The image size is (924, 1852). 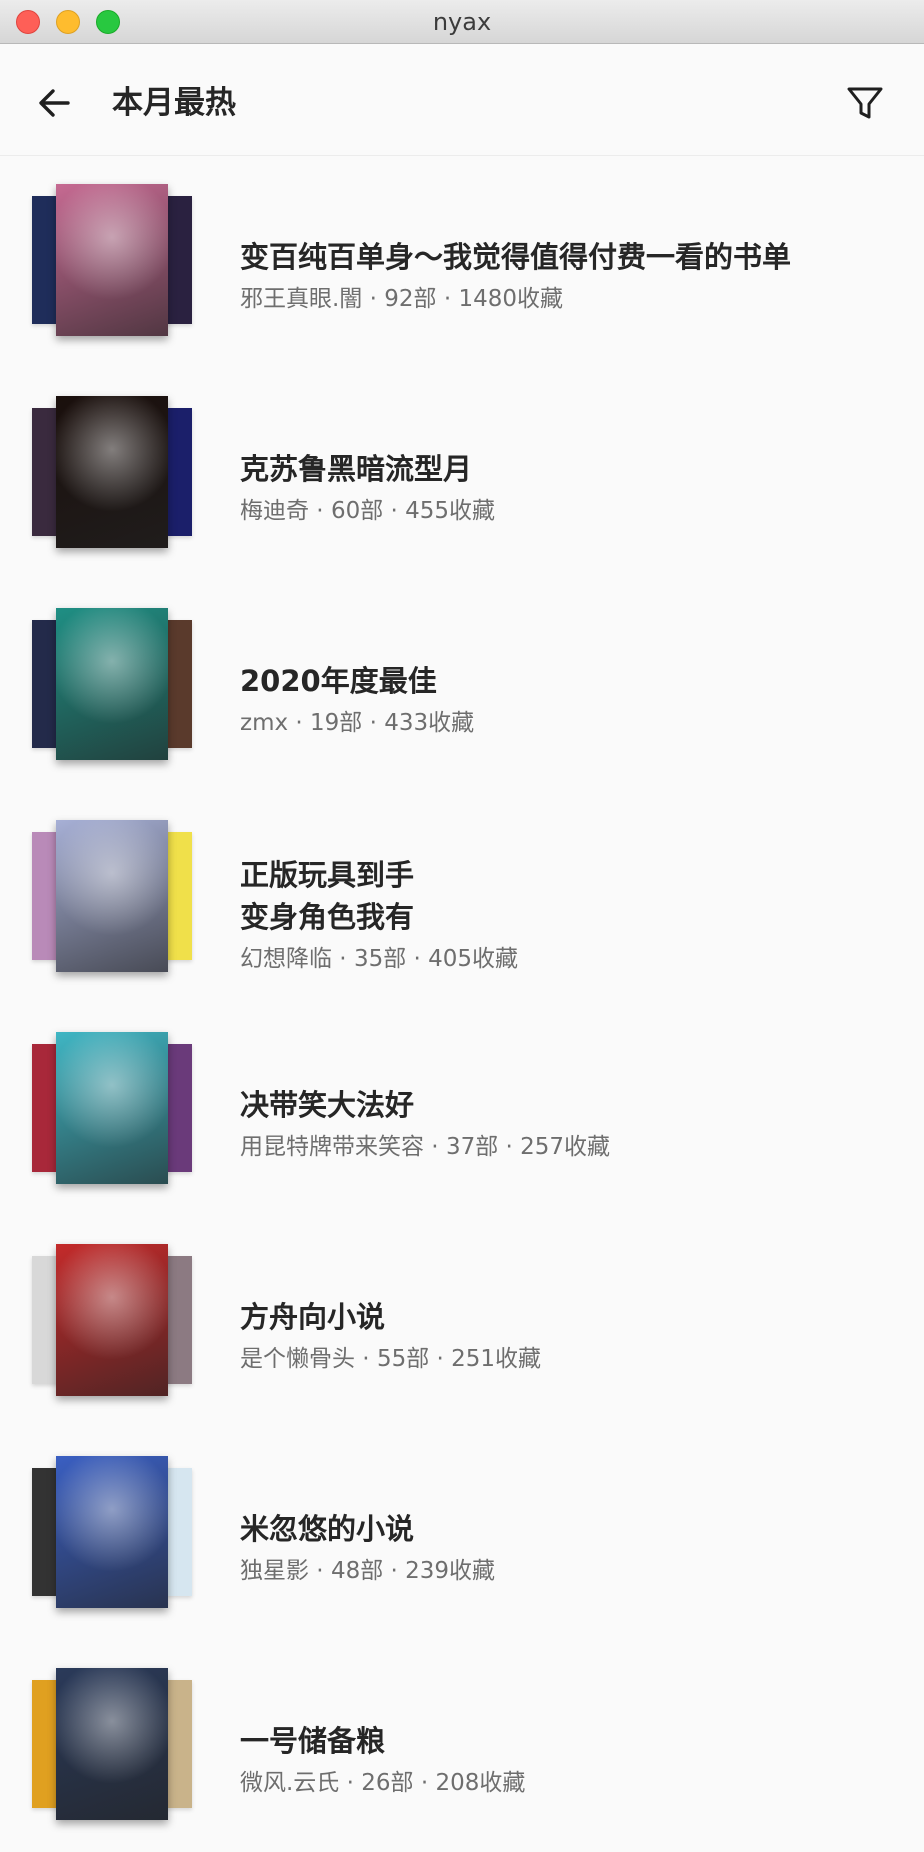 I want to click on booklist-meta: 幻想降临 · 35部 · 405收藏, so click(x=570, y=959).